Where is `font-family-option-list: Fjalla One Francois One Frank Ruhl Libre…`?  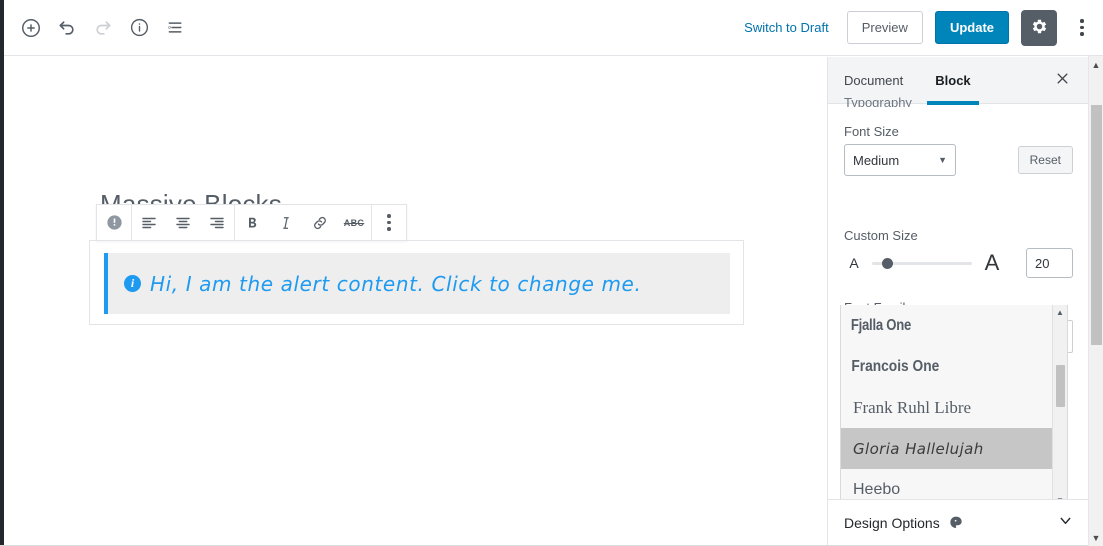
font-family-option-list: Fjalla One Francois One Frank Ruhl Libre… is located at coordinates (946, 407).